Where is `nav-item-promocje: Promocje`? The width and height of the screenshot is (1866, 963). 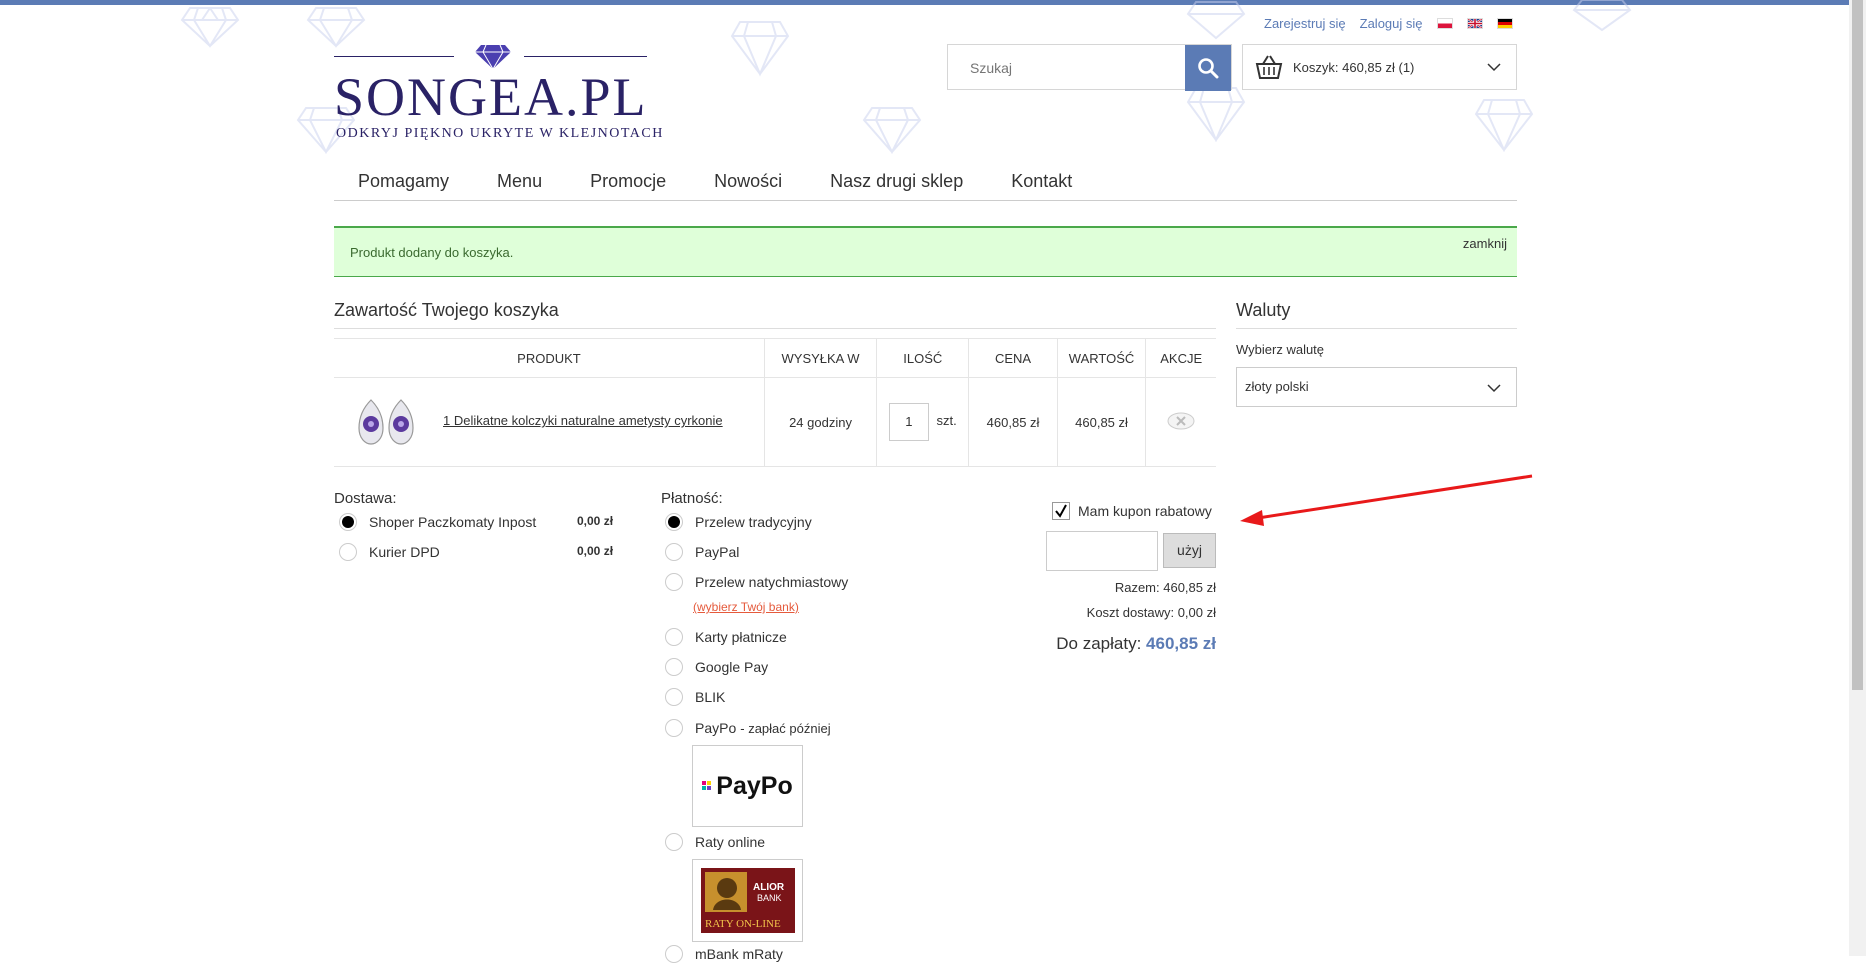
nav-item-promocje: Promocje is located at coordinates (628, 181).